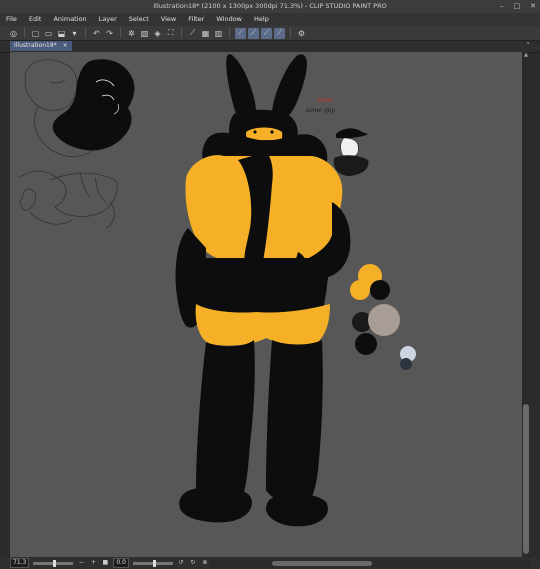 This screenshot has width=540, height=569. Describe the element at coordinates (279, 33) in the screenshot. I see `brush-settings-icon: ⟋` at that location.